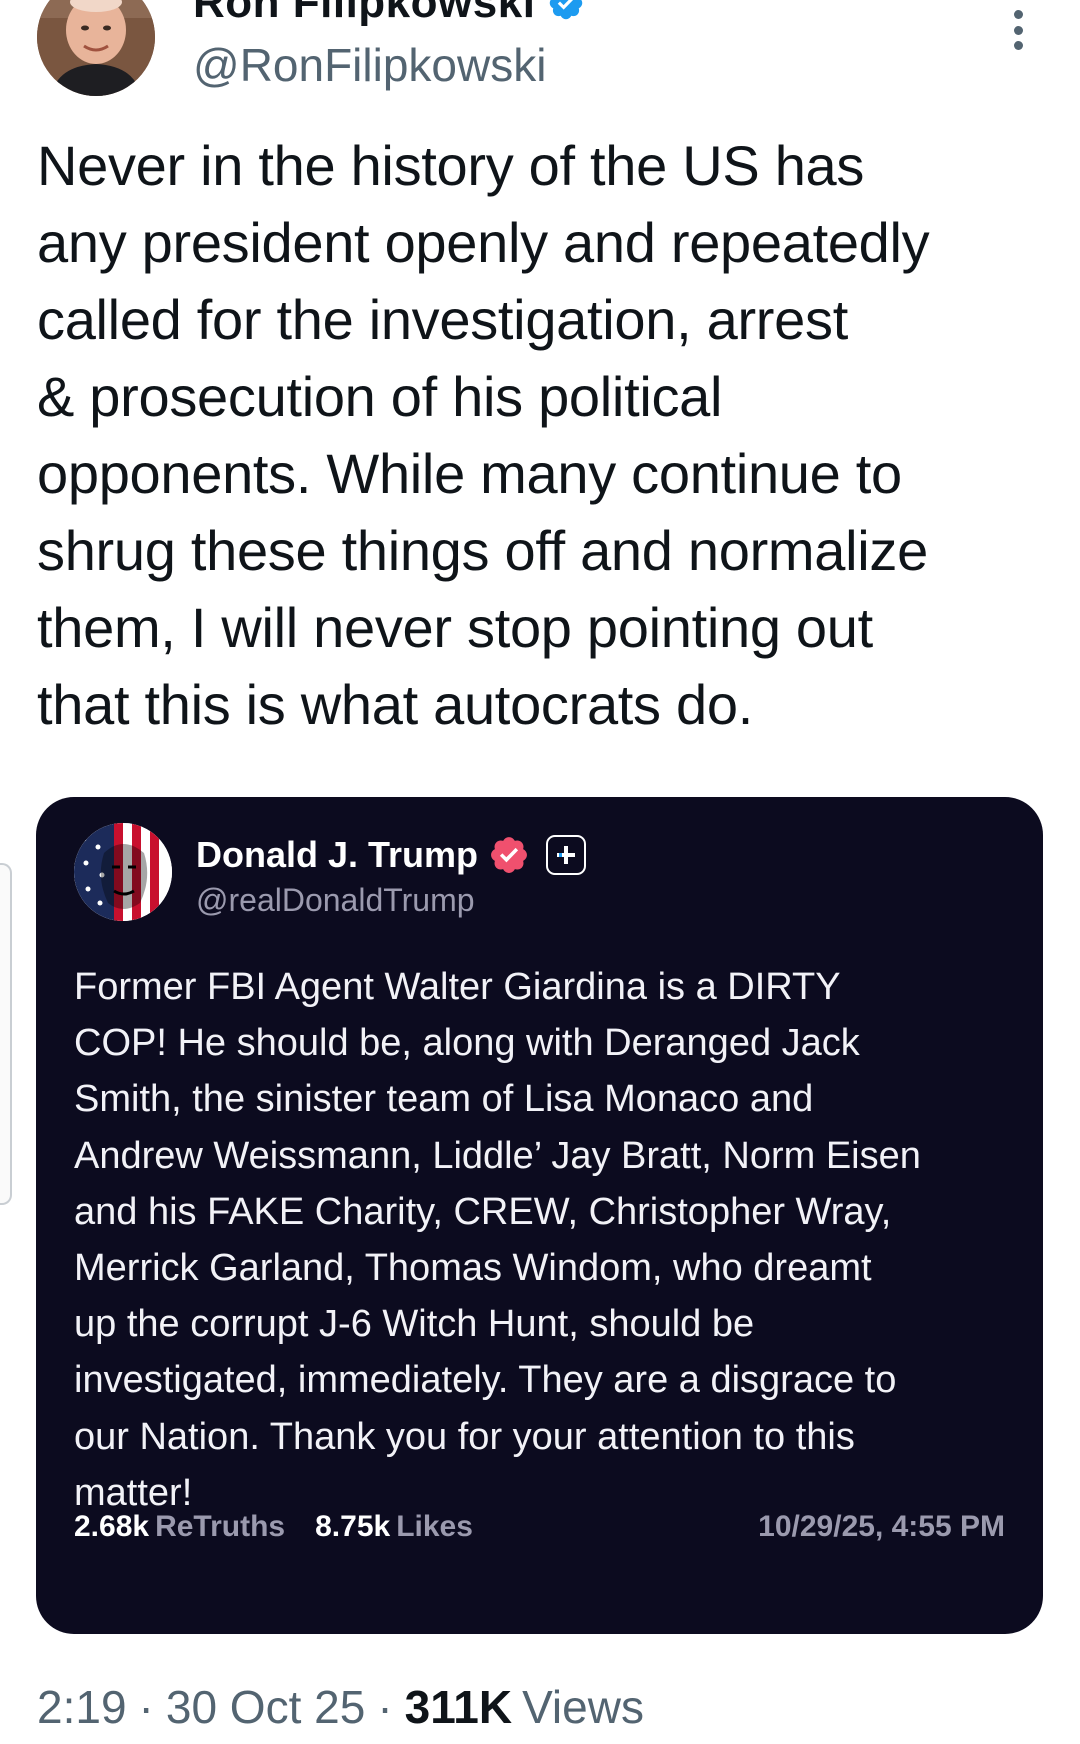 This screenshot has height=1744, width=1080. I want to click on tweet-header: Ron Filipkowski @RonFilipkowski, so click(540, 55).